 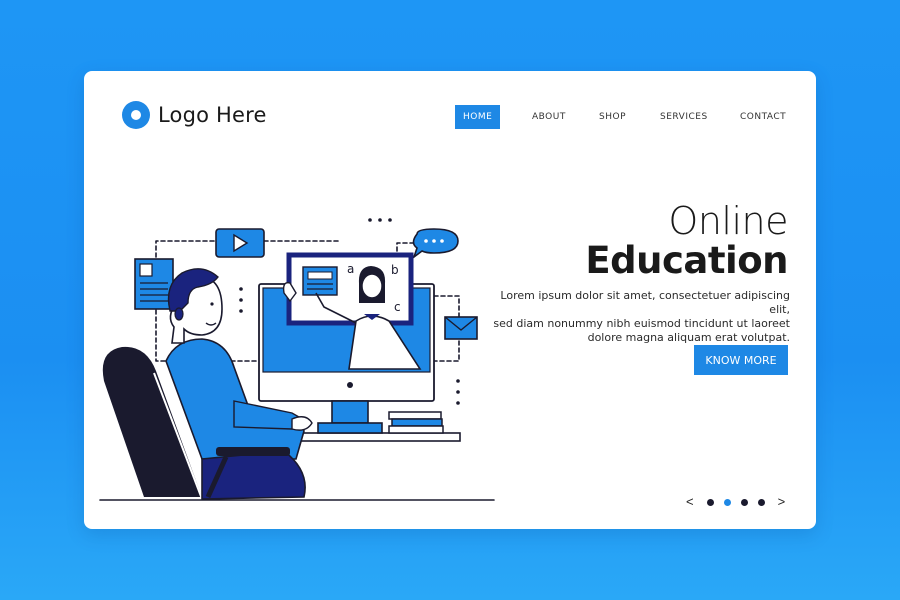 I want to click on dashed-connector, so click(x=405, y=247).